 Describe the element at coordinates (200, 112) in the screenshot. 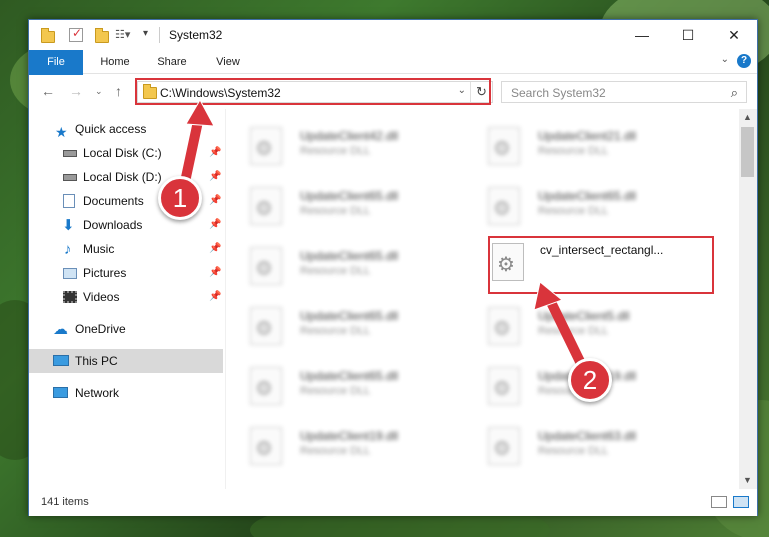

I see `arrow-1-head` at that location.